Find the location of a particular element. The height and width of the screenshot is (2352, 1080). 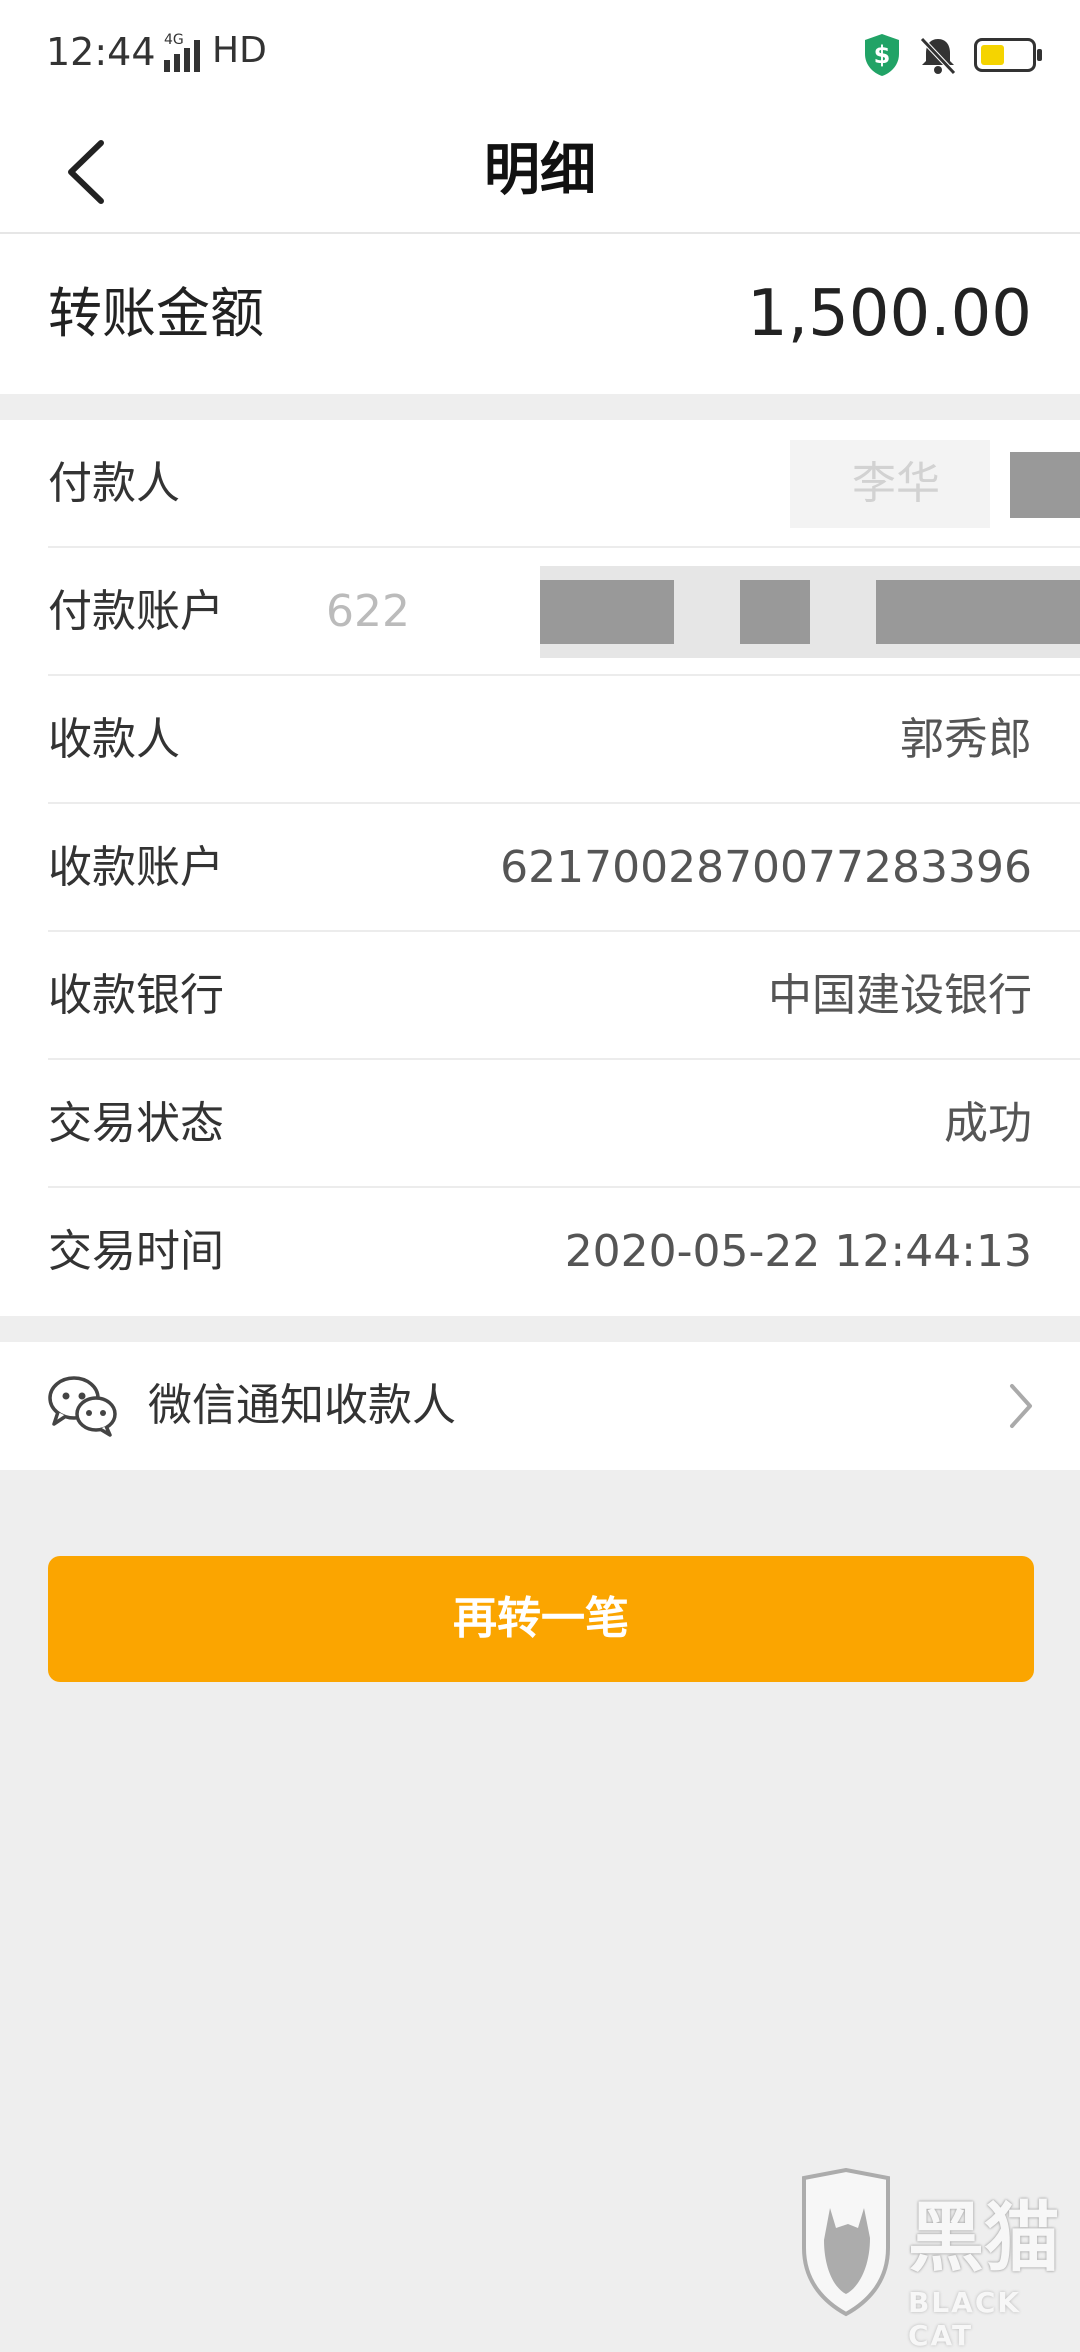

detail-label: 交易时间 is located at coordinates (136, 1251).